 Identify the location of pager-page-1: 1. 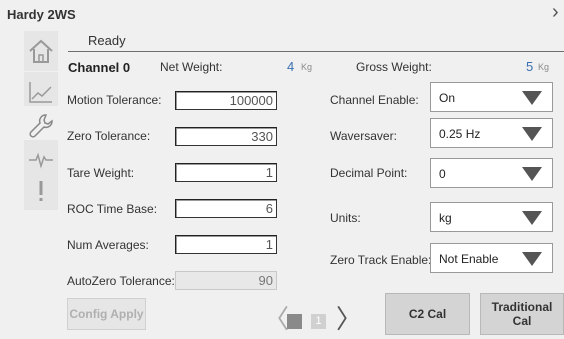
(318, 321).